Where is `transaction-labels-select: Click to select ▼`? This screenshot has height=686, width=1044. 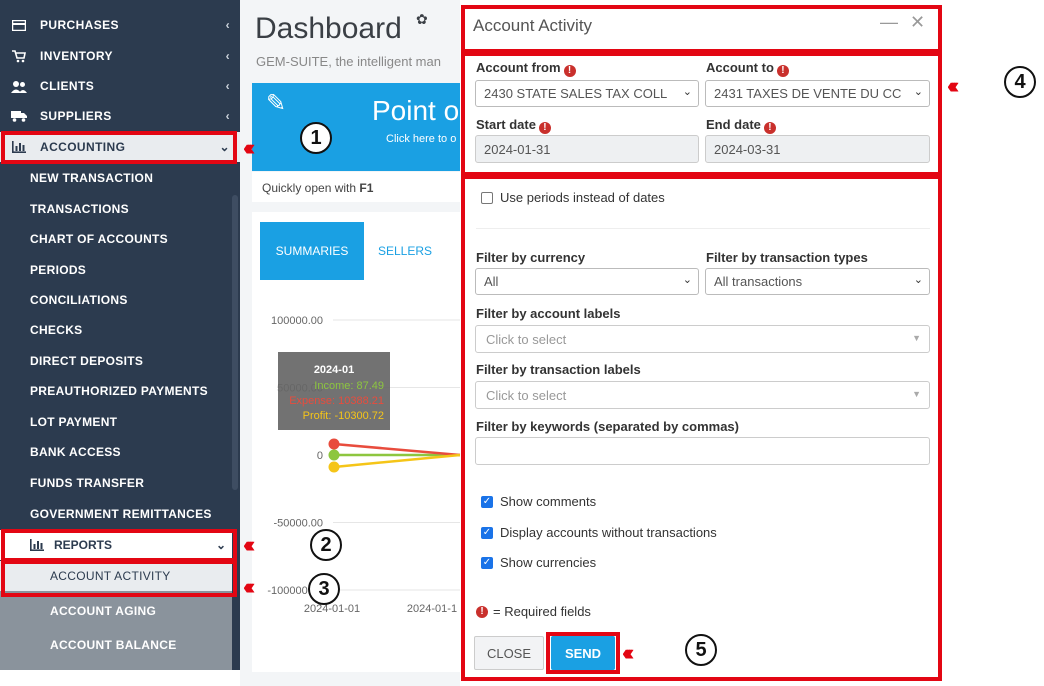
transaction-labels-select: Click to select ▼ is located at coordinates (702, 395).